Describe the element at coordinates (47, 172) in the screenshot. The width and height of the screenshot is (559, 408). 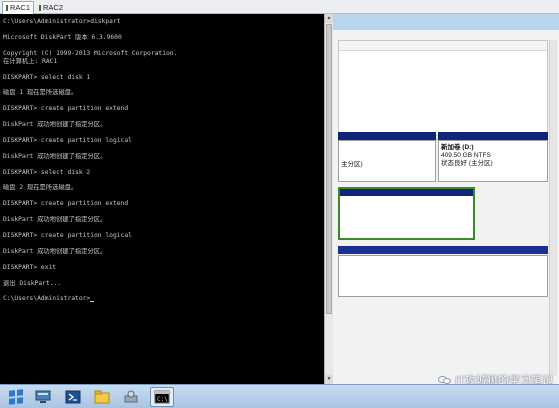
I see `console-line: DISKPART> select disk 2` at that location.